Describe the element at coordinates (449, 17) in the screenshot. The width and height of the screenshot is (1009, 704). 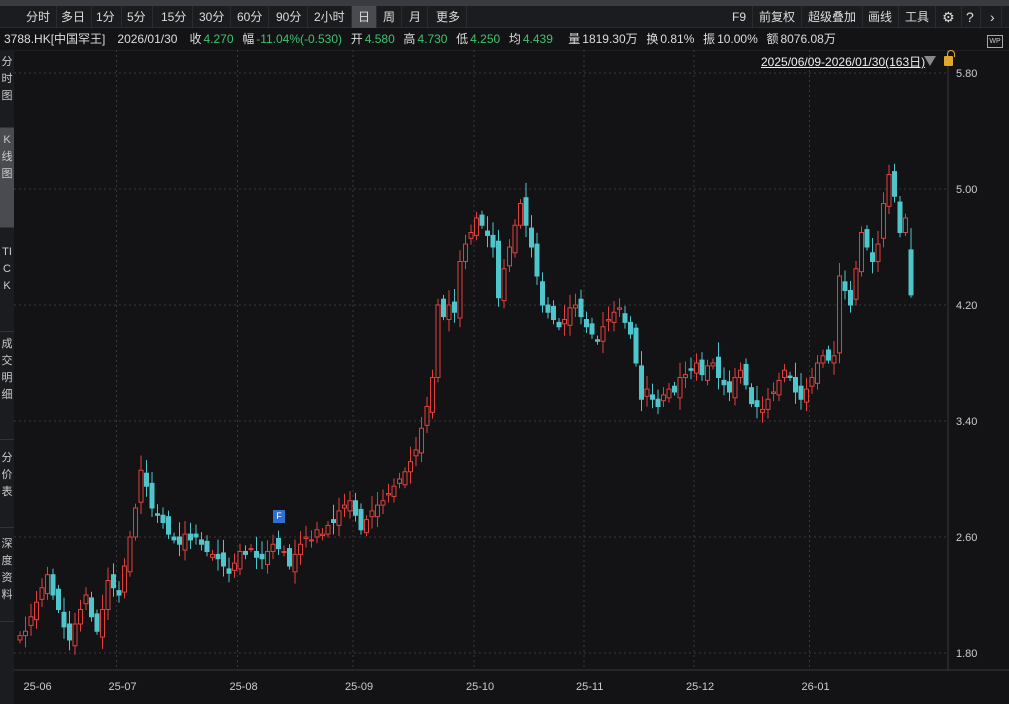
I see `period-tab-12: 更多` at that location.